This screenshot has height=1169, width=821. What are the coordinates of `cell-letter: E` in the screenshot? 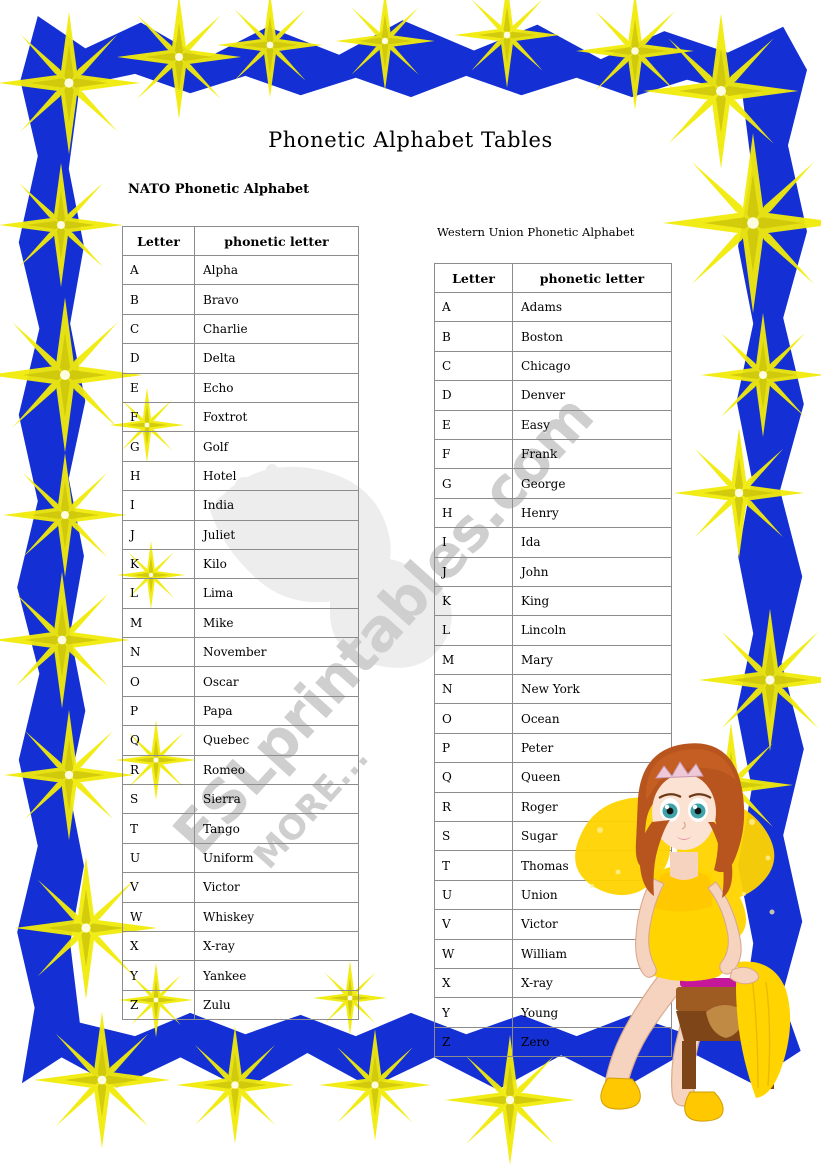 It's located at (158, 387).